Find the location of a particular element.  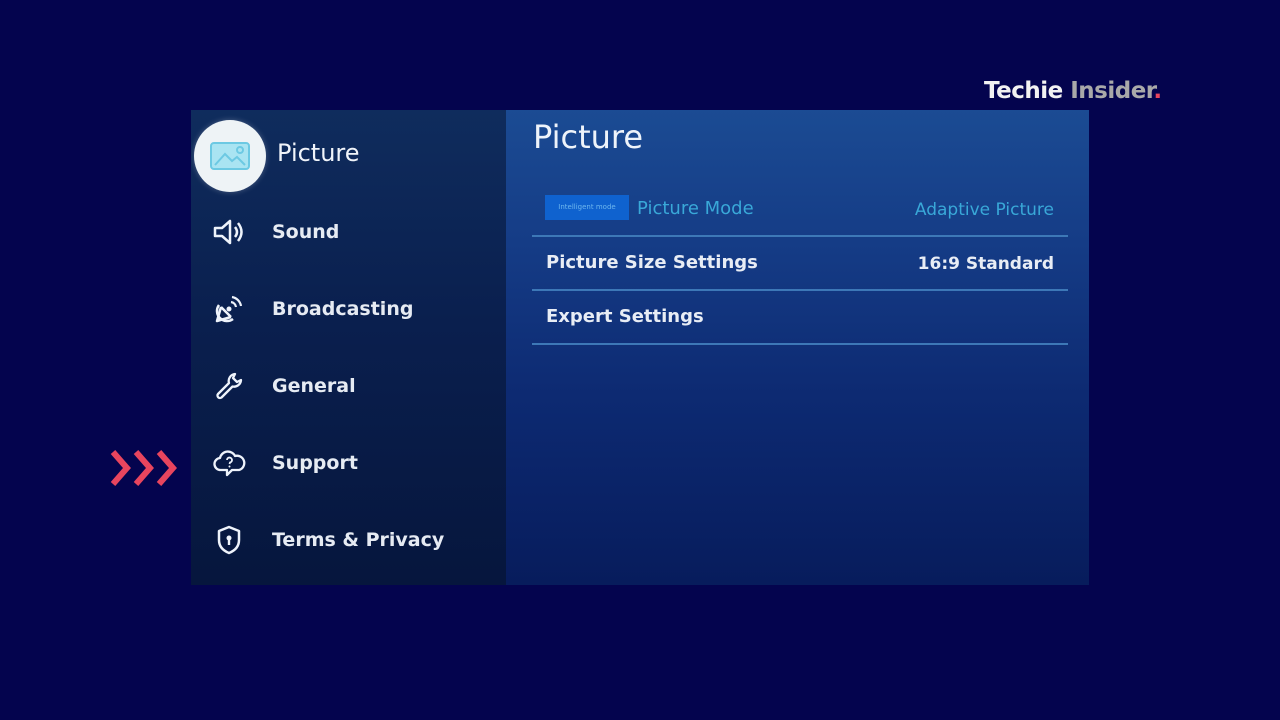

row-label: Picture Mode is located at coordinates (695, 208).